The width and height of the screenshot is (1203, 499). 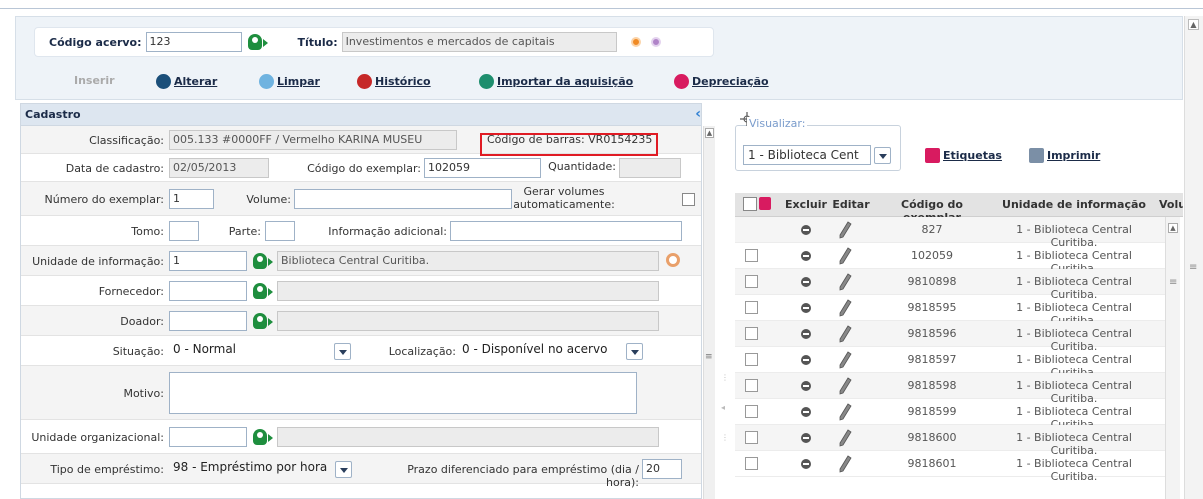 What do you see at coordinates (688, 199) in the screenshot?
I see `gerar-volumes-checkbox` at bounding box center [688, 199].